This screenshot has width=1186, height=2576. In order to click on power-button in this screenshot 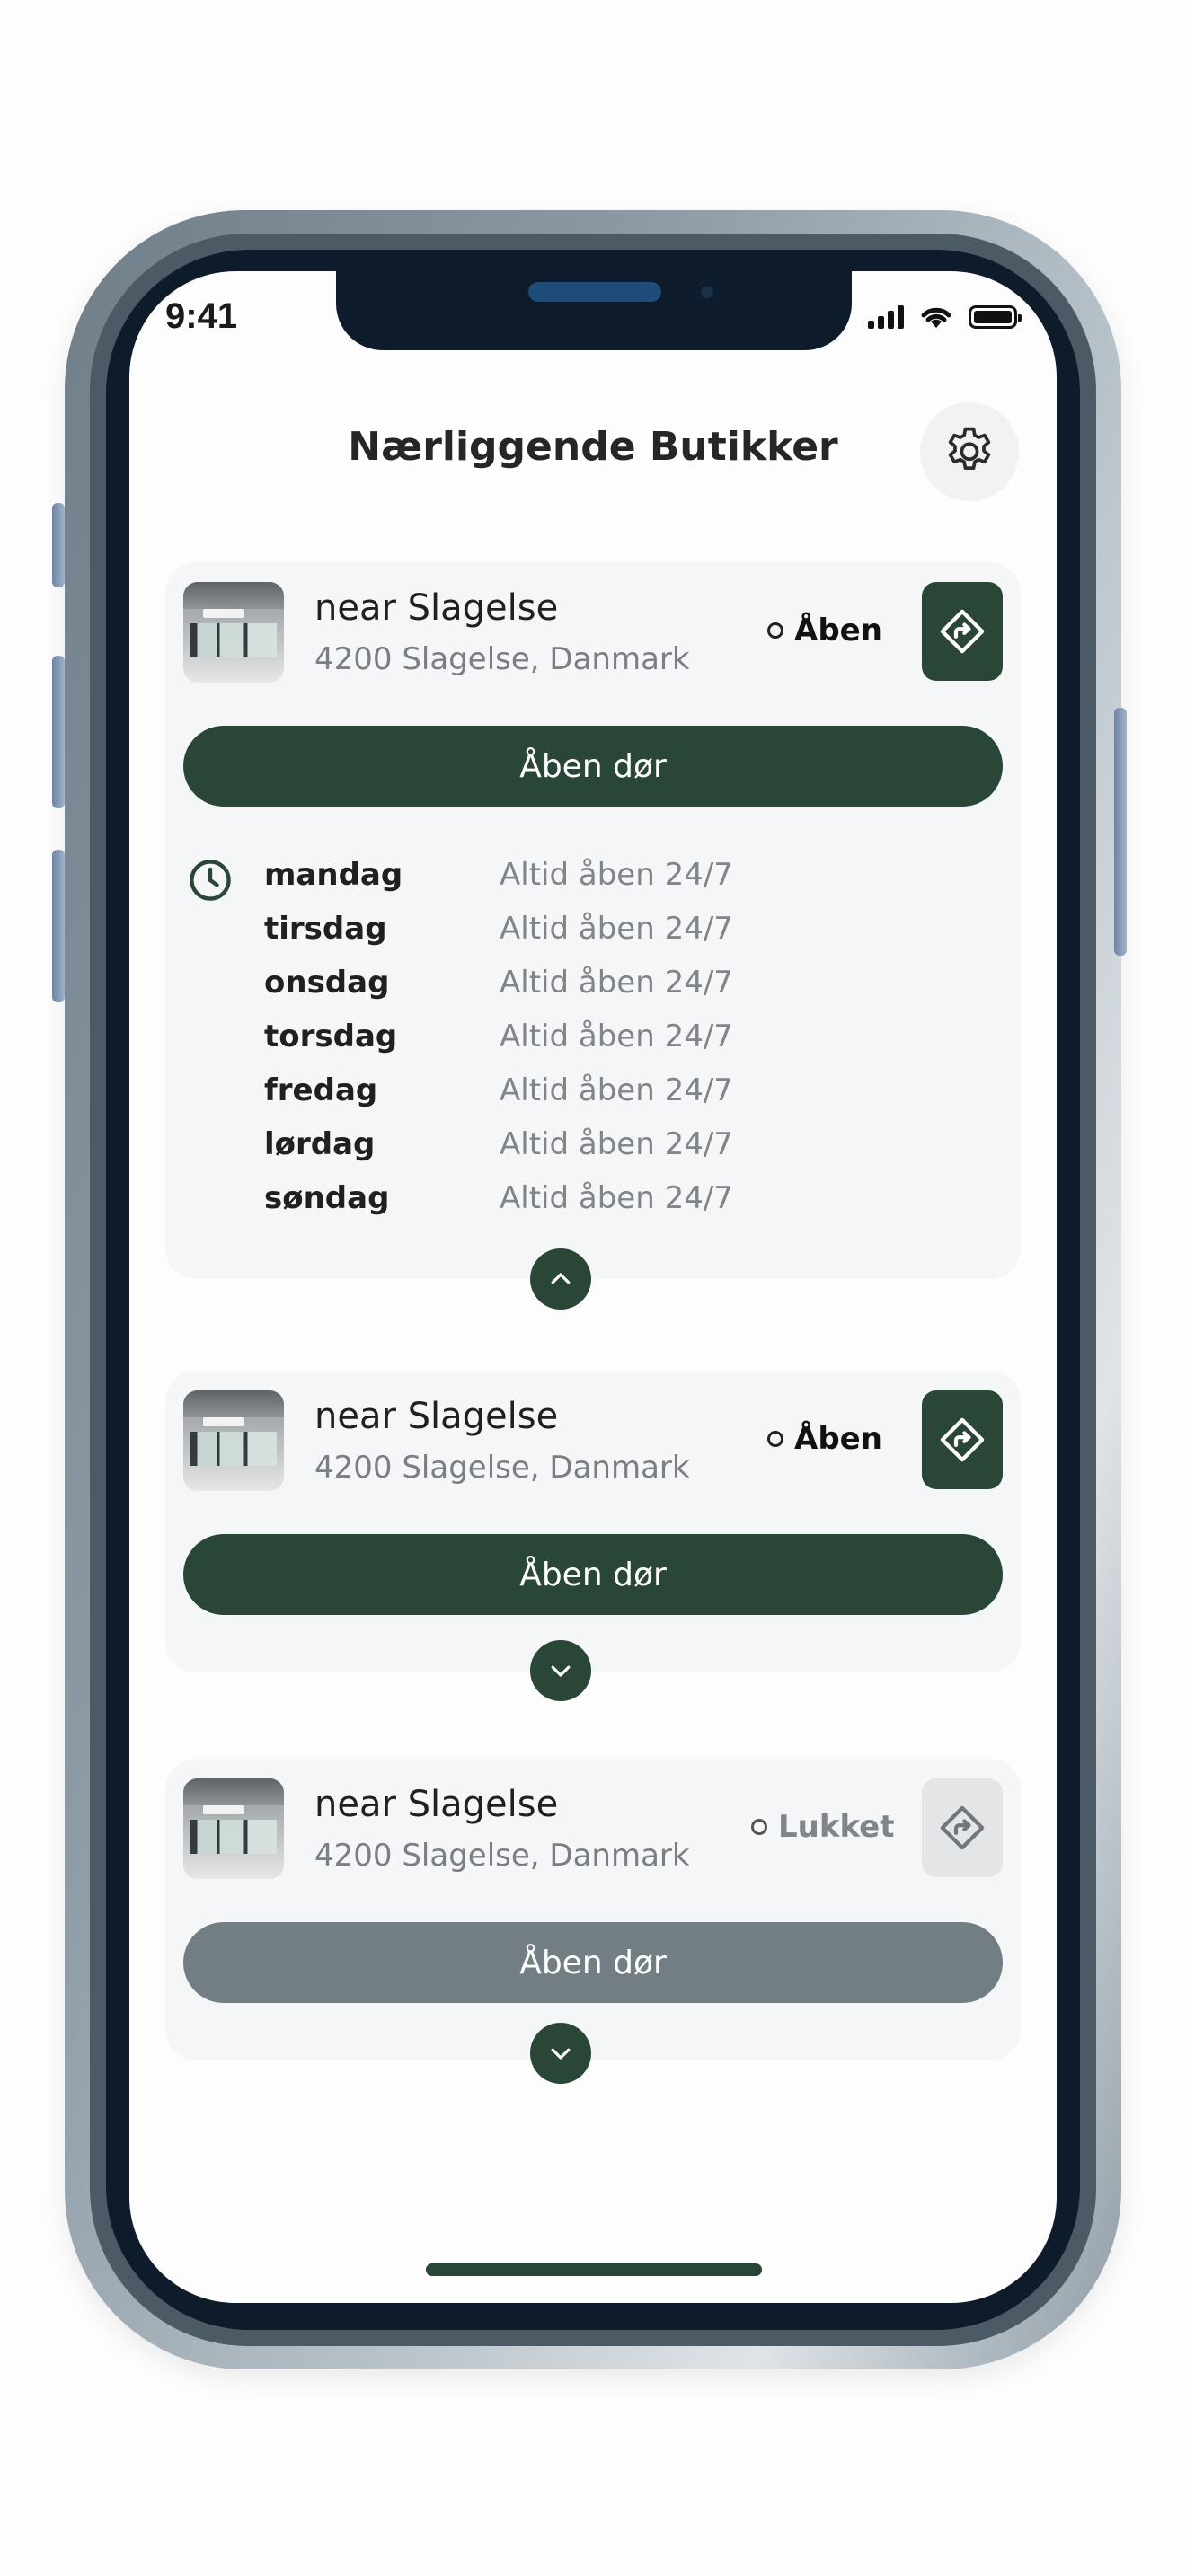, I will do `click(1120, 832)`.